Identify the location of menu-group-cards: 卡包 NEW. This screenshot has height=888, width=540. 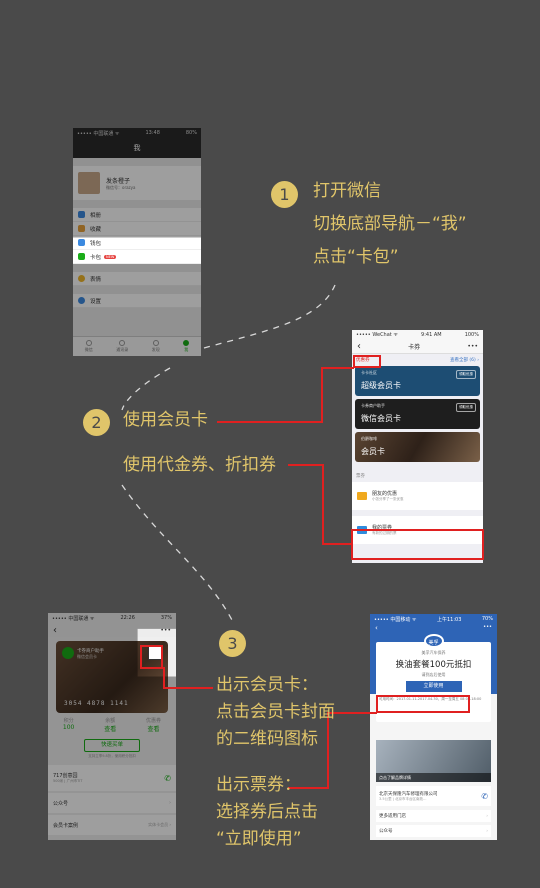
(137, 257).